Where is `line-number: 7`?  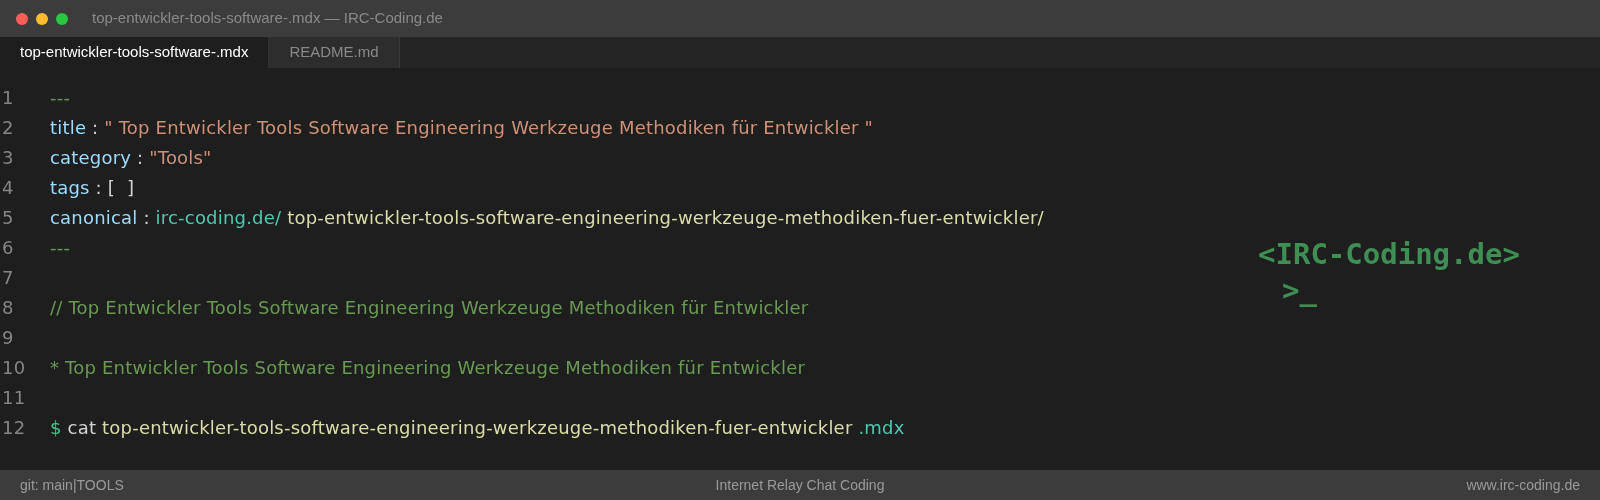 line-number: 7 is located at coordinates (8, 277).